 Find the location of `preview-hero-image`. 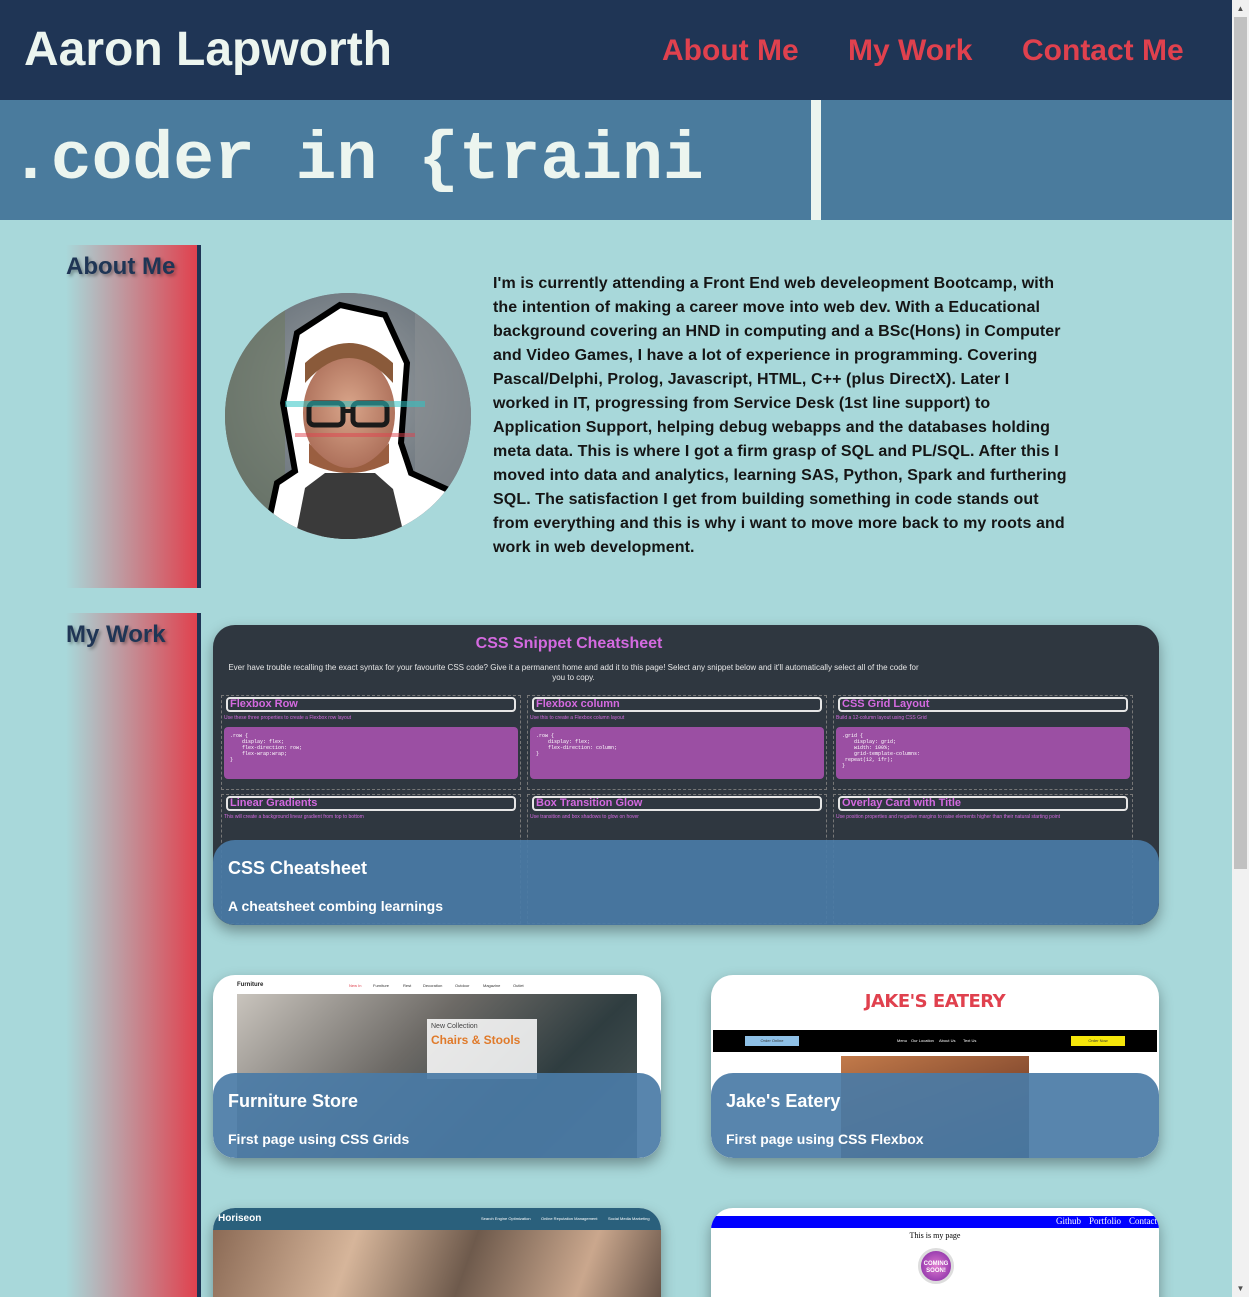

preview-hero-image is located at coordinates (437, 1263).